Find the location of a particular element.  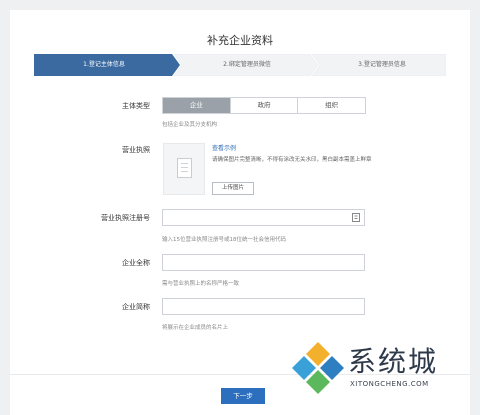

step-progress-bar: 1.登记主体信息 2.绑定管理员微信 3.登记管理员信息 is located at coordinates (240, 65).